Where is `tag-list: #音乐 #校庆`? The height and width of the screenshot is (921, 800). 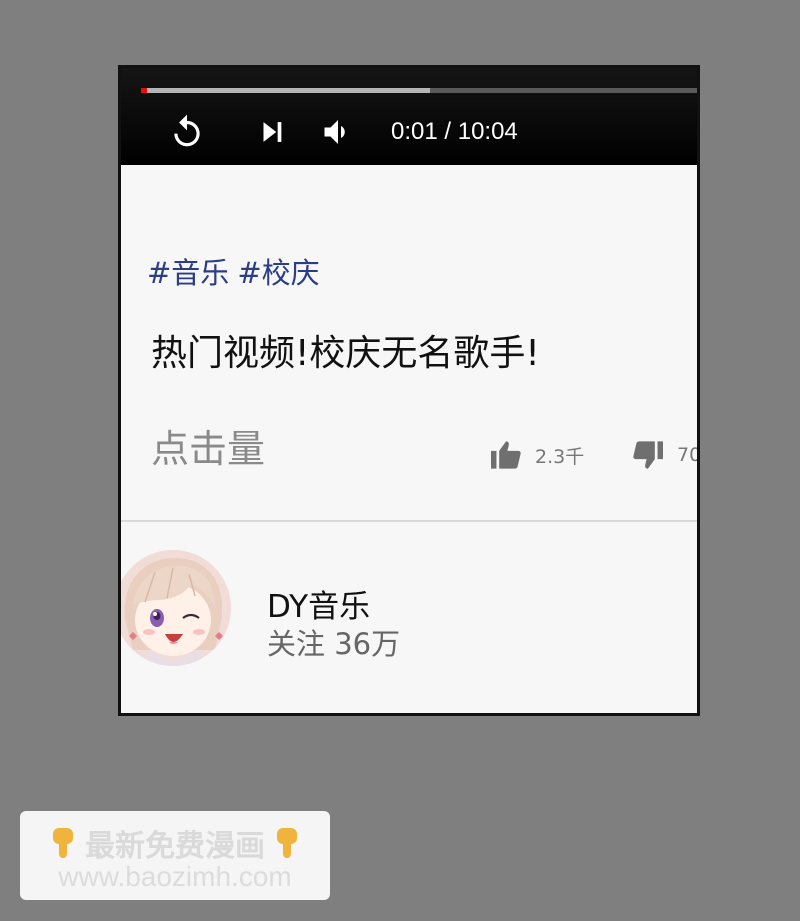 tag-list: #音乐 #校庆 is located at coordinates (233, 271).